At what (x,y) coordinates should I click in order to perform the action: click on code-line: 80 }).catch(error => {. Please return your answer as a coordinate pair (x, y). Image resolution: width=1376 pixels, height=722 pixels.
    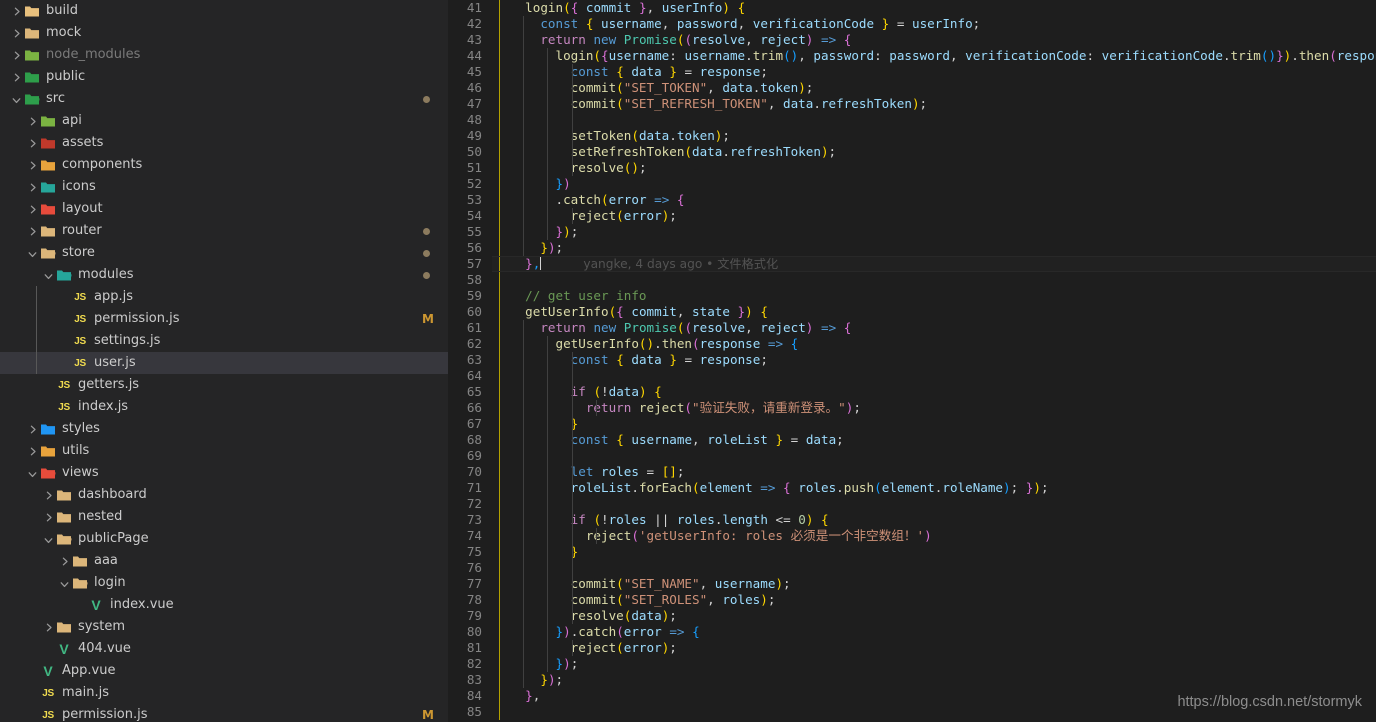
    Looking at the image, I should click on (912, 632).